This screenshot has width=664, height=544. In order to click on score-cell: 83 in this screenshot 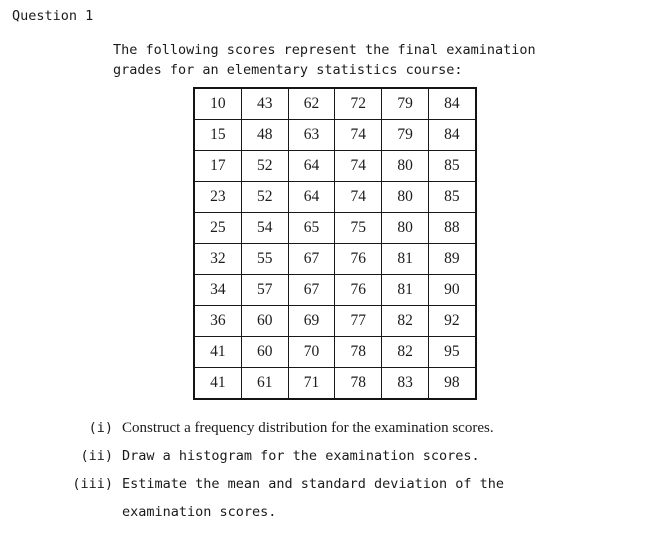, I will do `click(405, 383)`.